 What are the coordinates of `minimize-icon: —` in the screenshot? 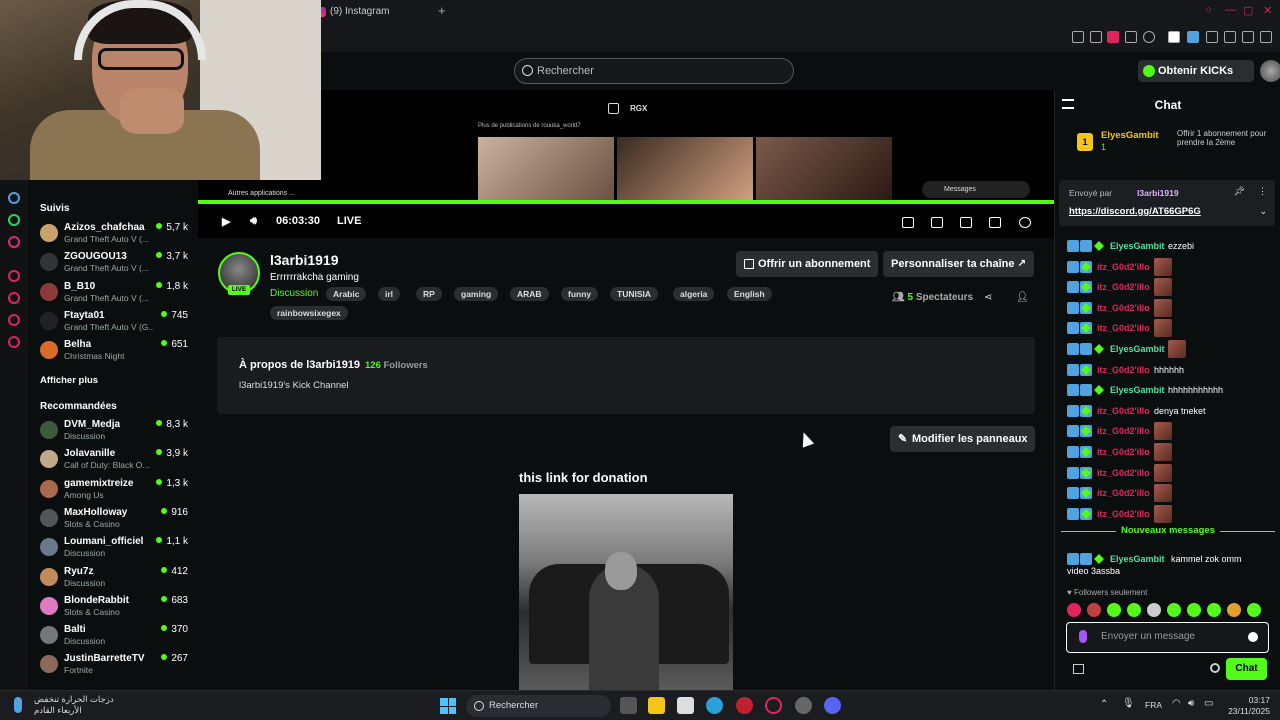 It's located at (1230, 10).